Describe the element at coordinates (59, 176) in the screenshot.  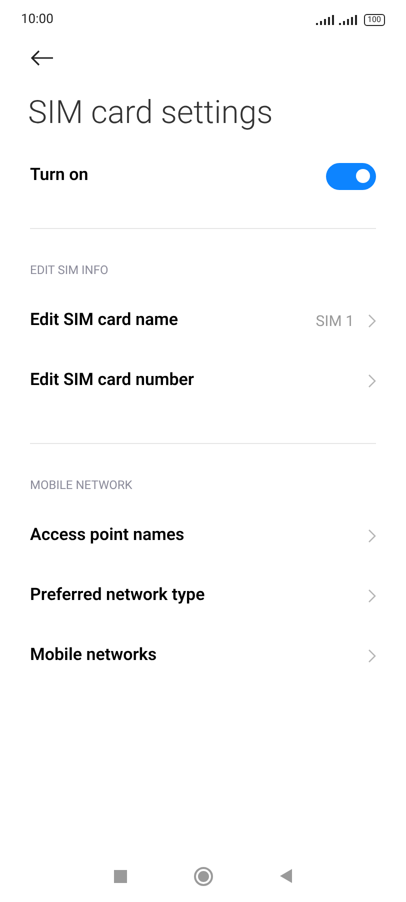
I see `toggle-label: Turn on` at that location.